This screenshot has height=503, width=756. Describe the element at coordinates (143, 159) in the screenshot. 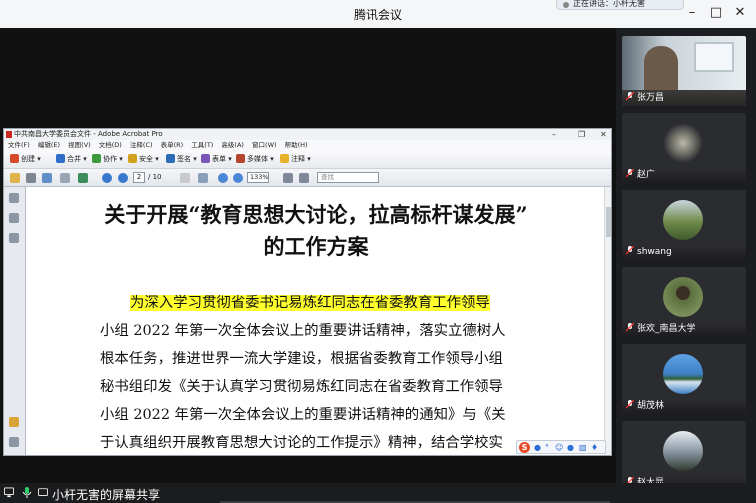

I see `task-secure-button: 安全 ▾` at that location.